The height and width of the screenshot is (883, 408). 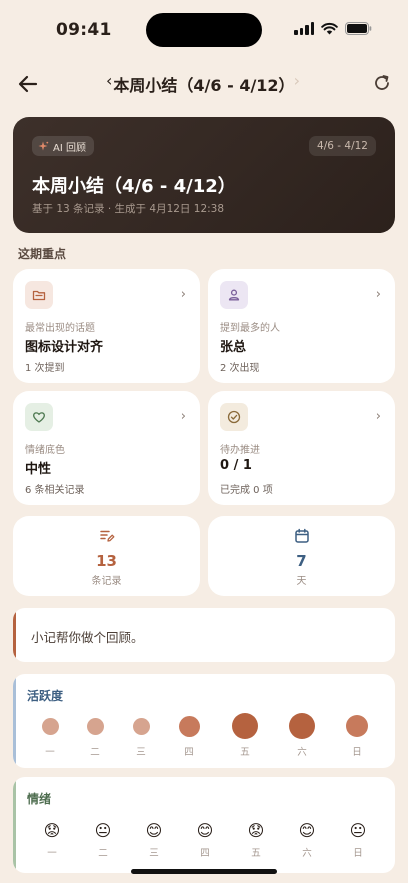 What do you see at coordinates (64, 347) in the screenshot?
I see `topic-value: 图标设计对齐` at bounding box center [64, 347].